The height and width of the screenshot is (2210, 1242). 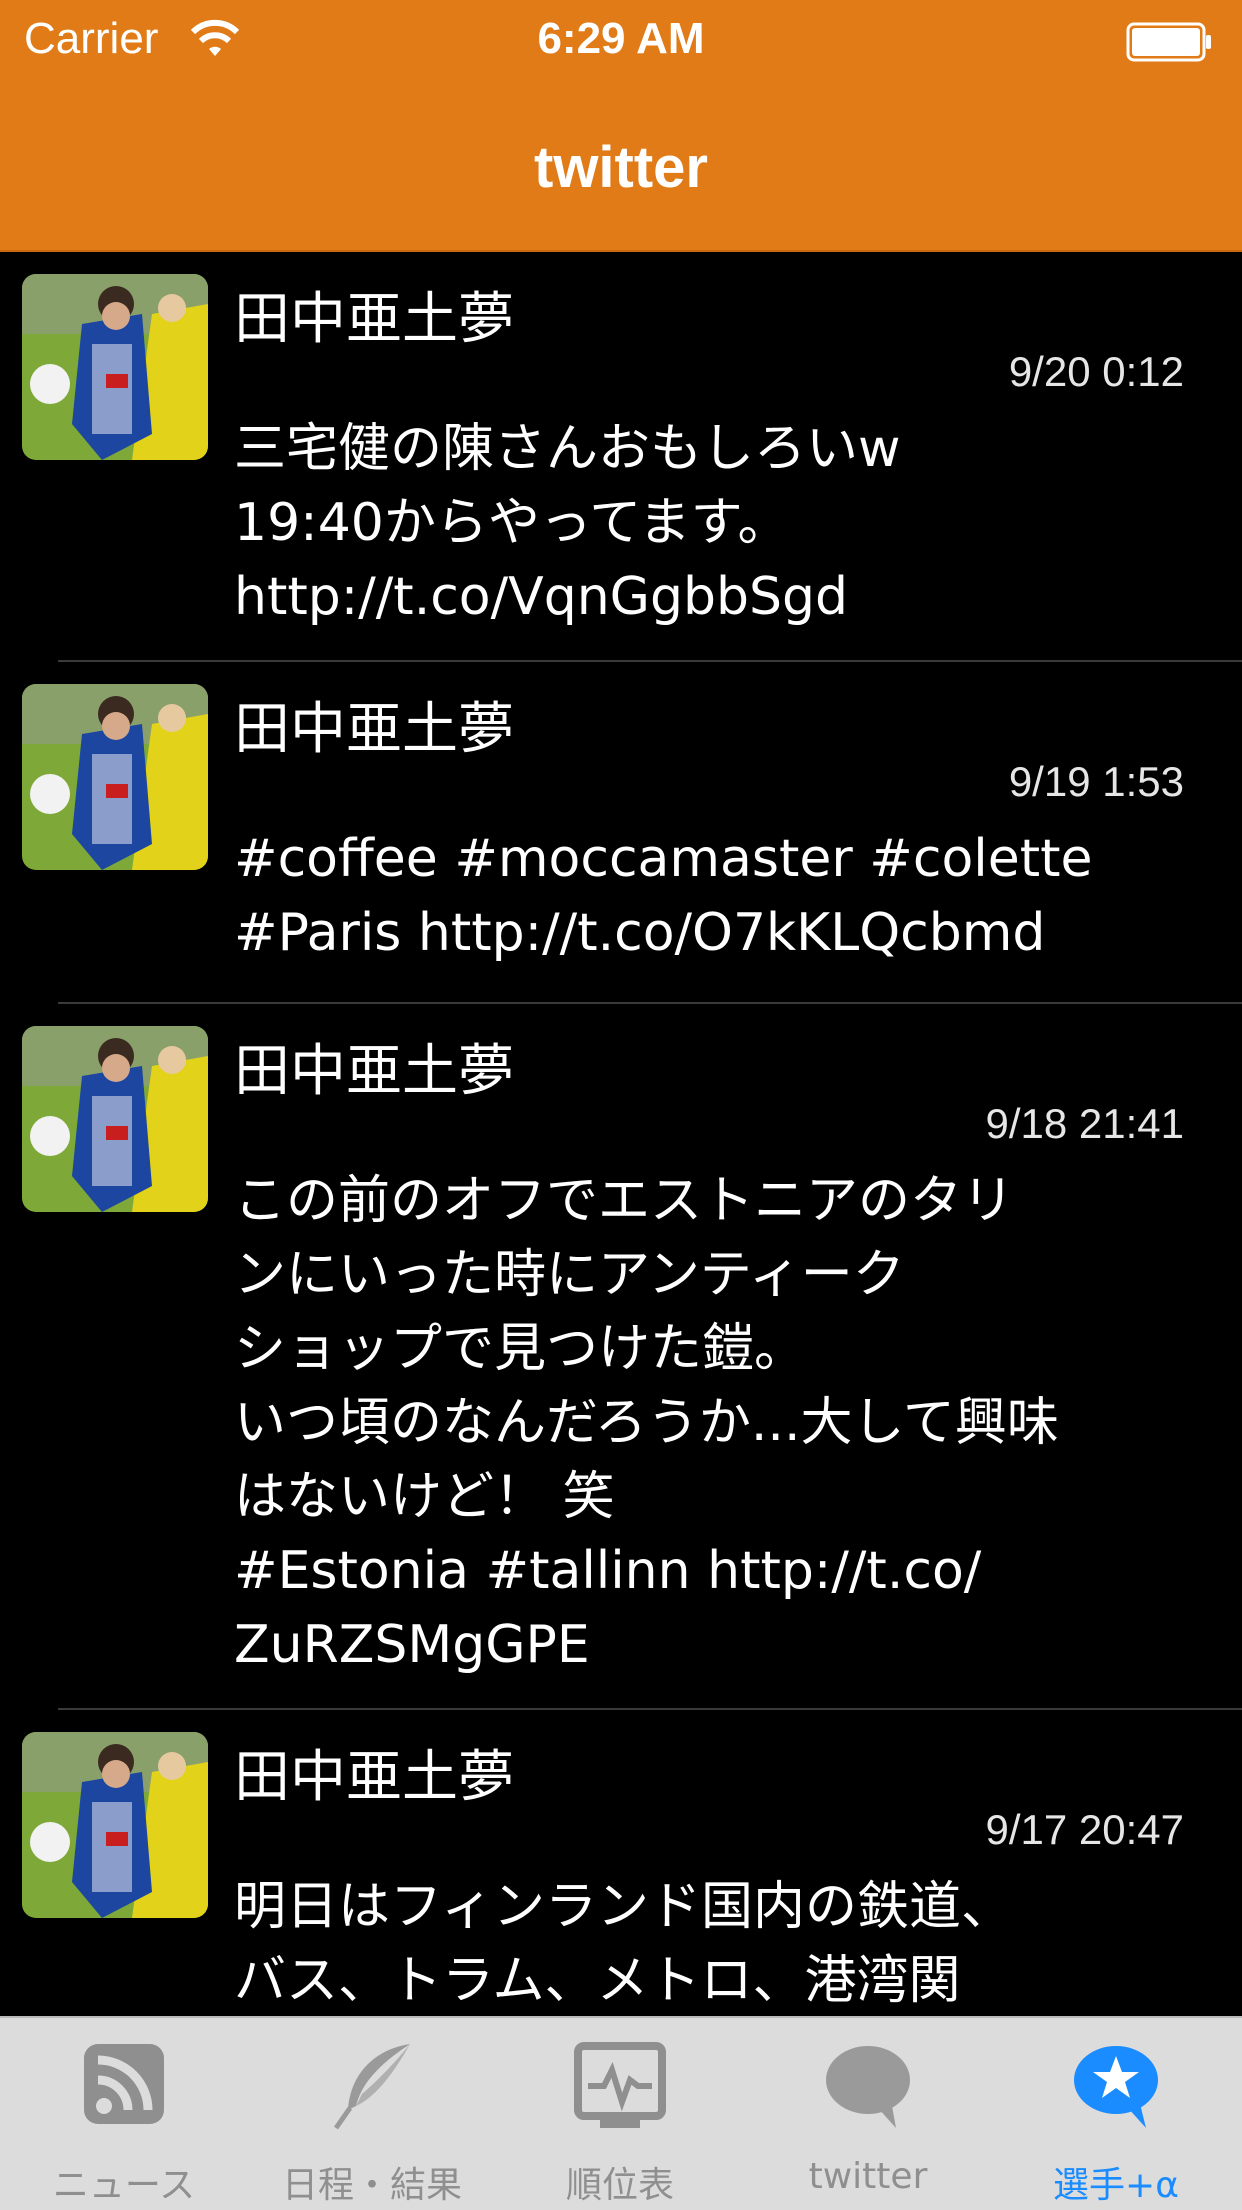 I want to click on tweet-timestamp: 9/20 0:12, so click(x=1096, y=371).